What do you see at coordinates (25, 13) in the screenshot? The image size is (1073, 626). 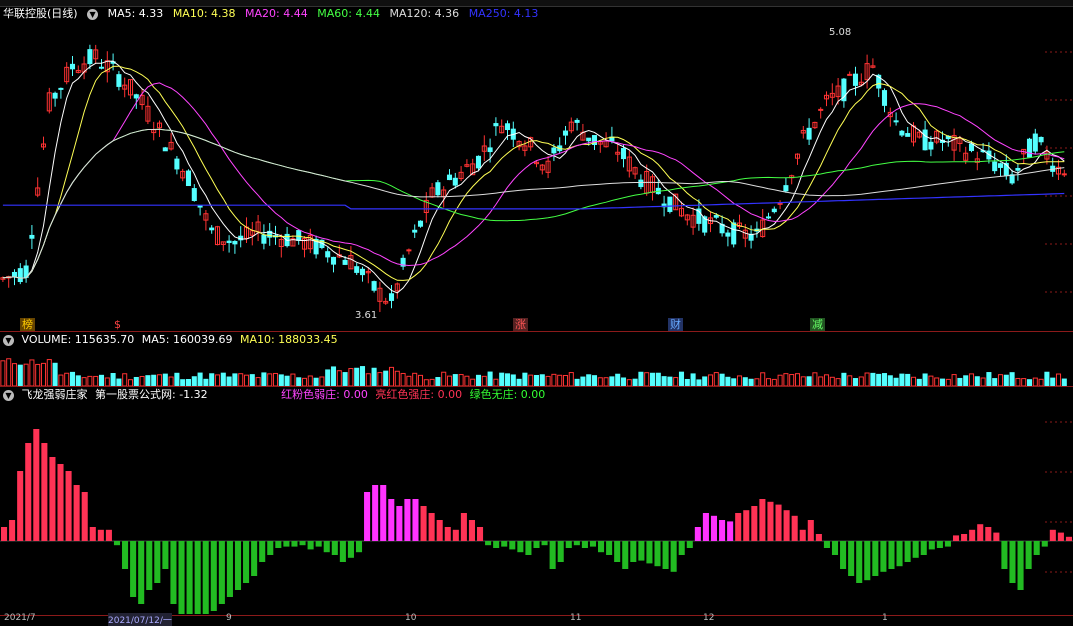 I see `stock-name: 华联控股` at bounding box center [25, 13].